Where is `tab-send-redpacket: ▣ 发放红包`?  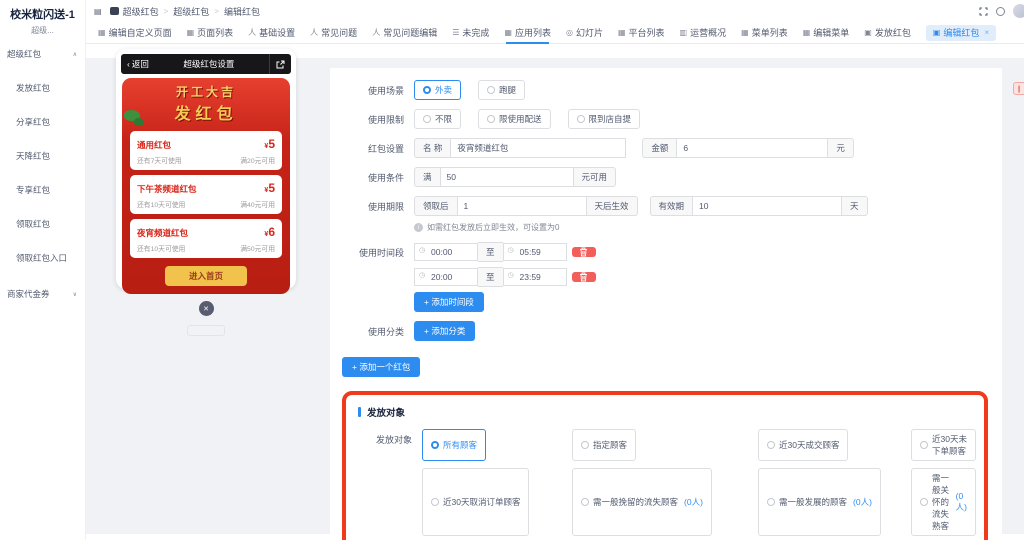 tab-send-redpacket: ▣ 发放红包 is located at coordinates (887, 33).